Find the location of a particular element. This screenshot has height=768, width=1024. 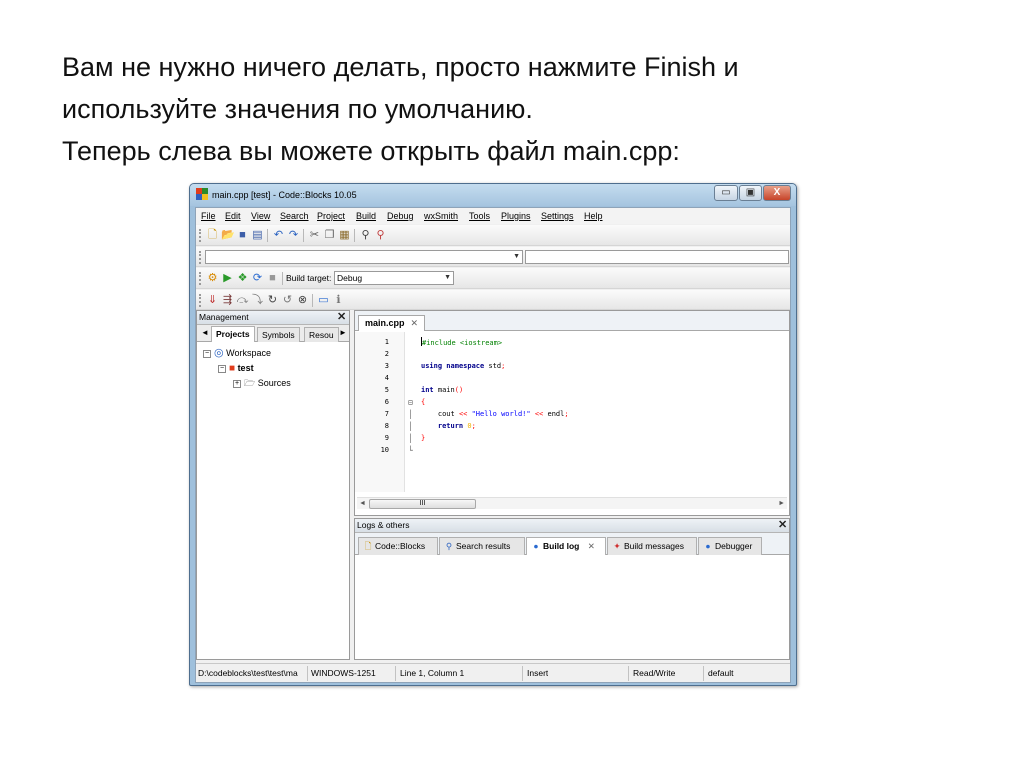

save-all-icon: ▤ is located at coordinates (257, 235).